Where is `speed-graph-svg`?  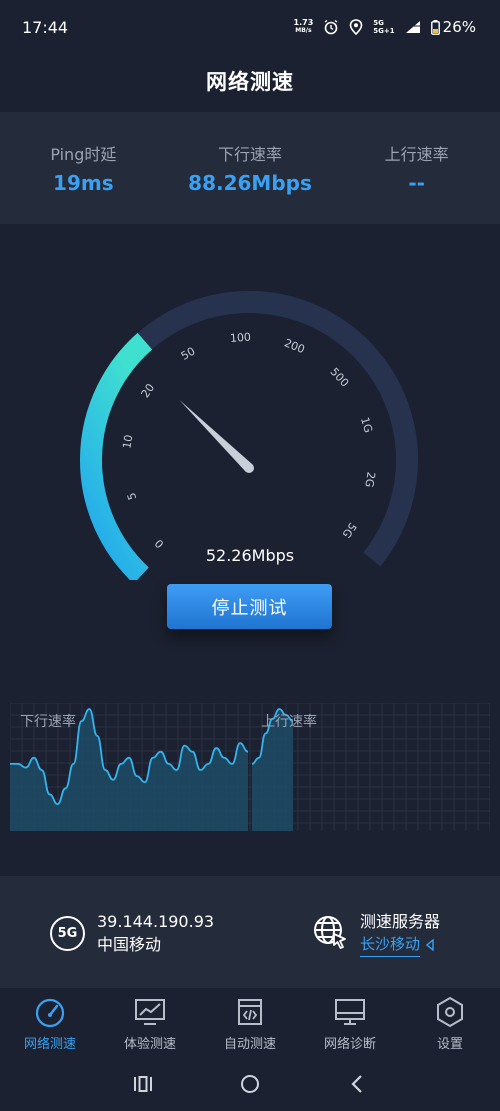 speed-graph-svg is located at coordinates (250, 766).